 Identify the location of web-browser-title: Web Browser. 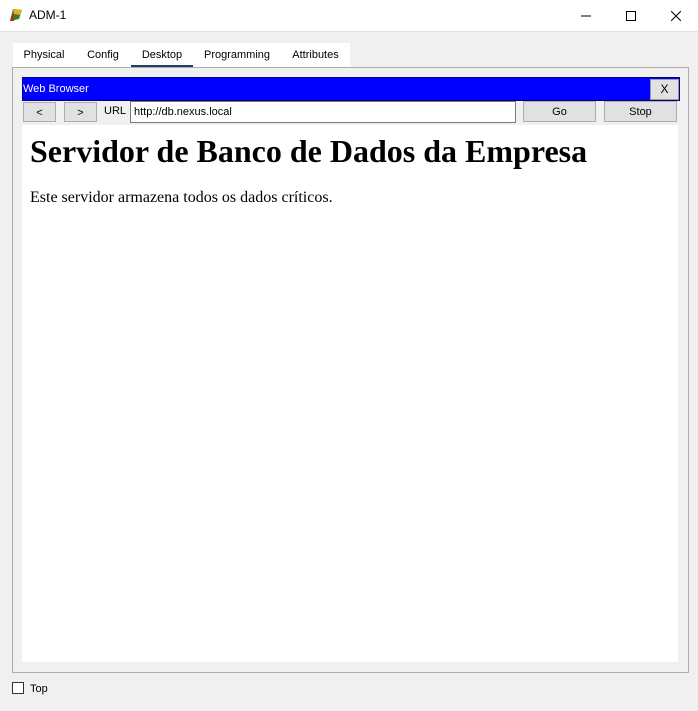
(56, 89).